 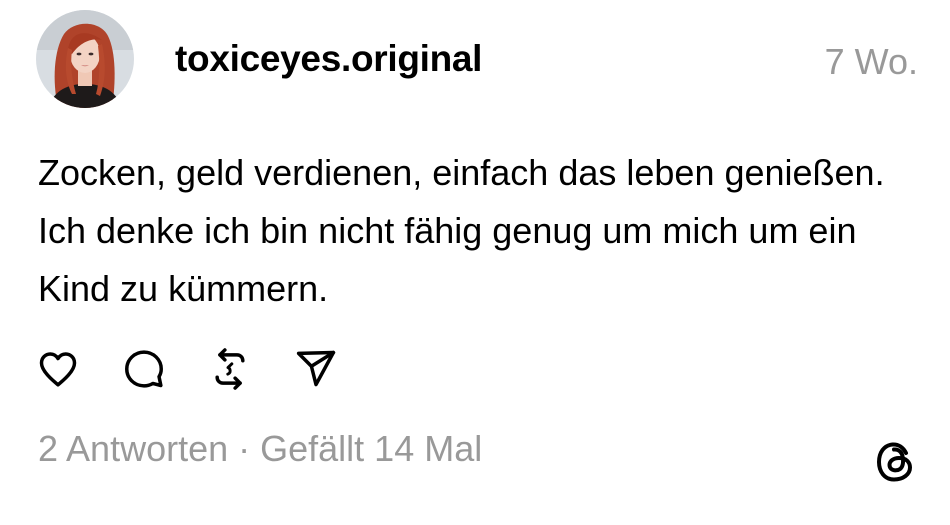 I want to click on likes-count-link: Gefällt 14 Mal, so click(x=371, y=448).